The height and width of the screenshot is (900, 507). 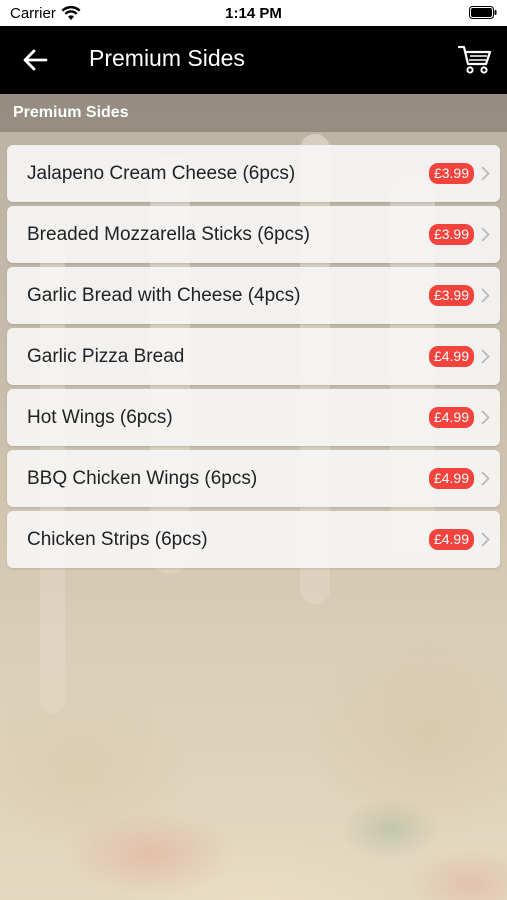 I want to click on menu-item-name: Breaded Mozzarella Sticks (6pcs), so click(x=168, y=234).